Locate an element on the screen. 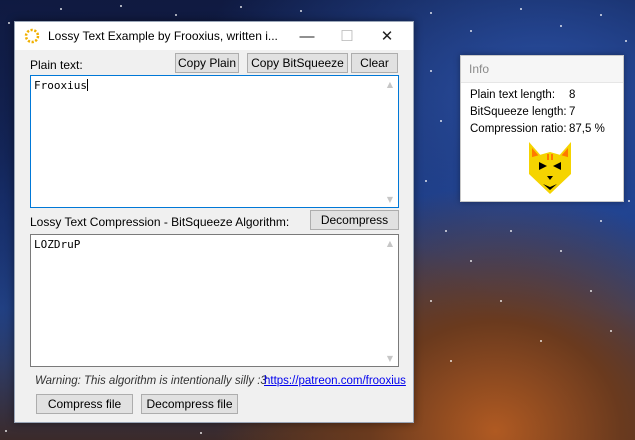 Image resolution: width=635 pixels, height=440 pixels. plain-text-scrollbar: ▲ ▼ is located at coordinates (390, 141).